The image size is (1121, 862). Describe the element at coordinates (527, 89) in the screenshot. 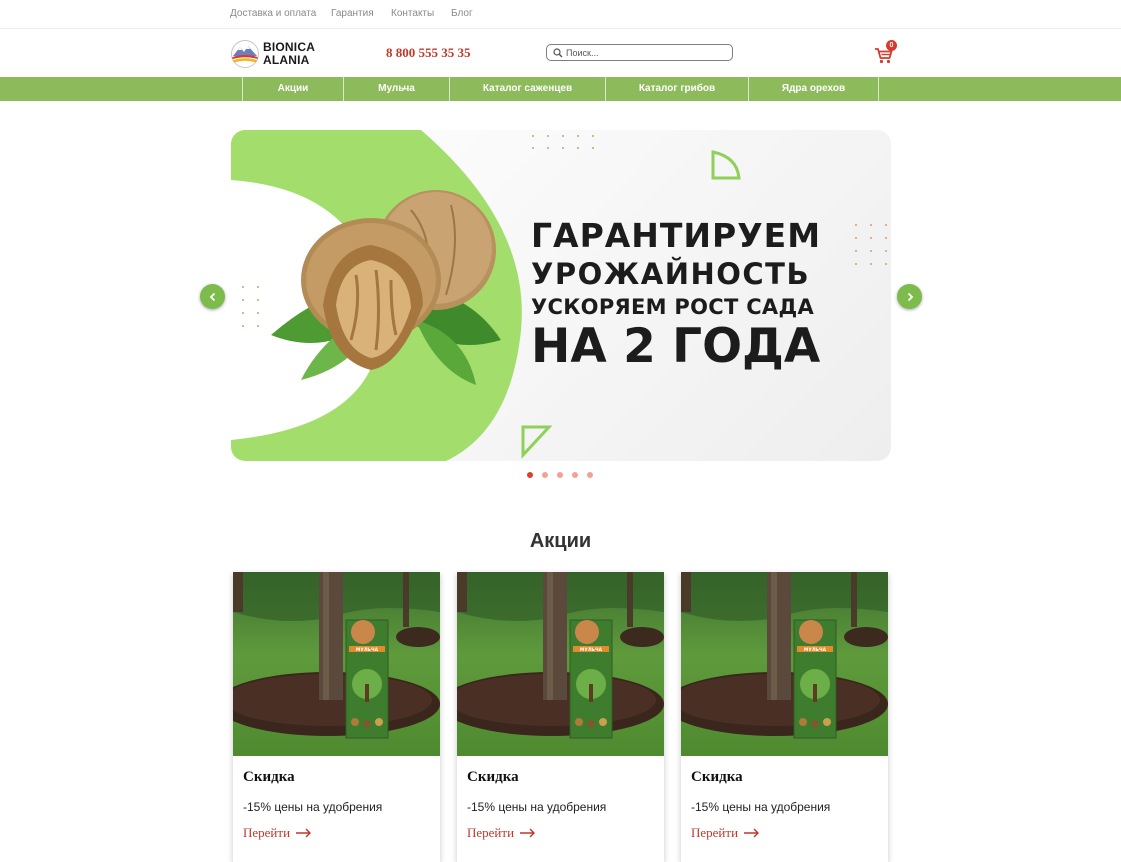

I see `nav-item-seedlings: Каталог саженцев` at that location.